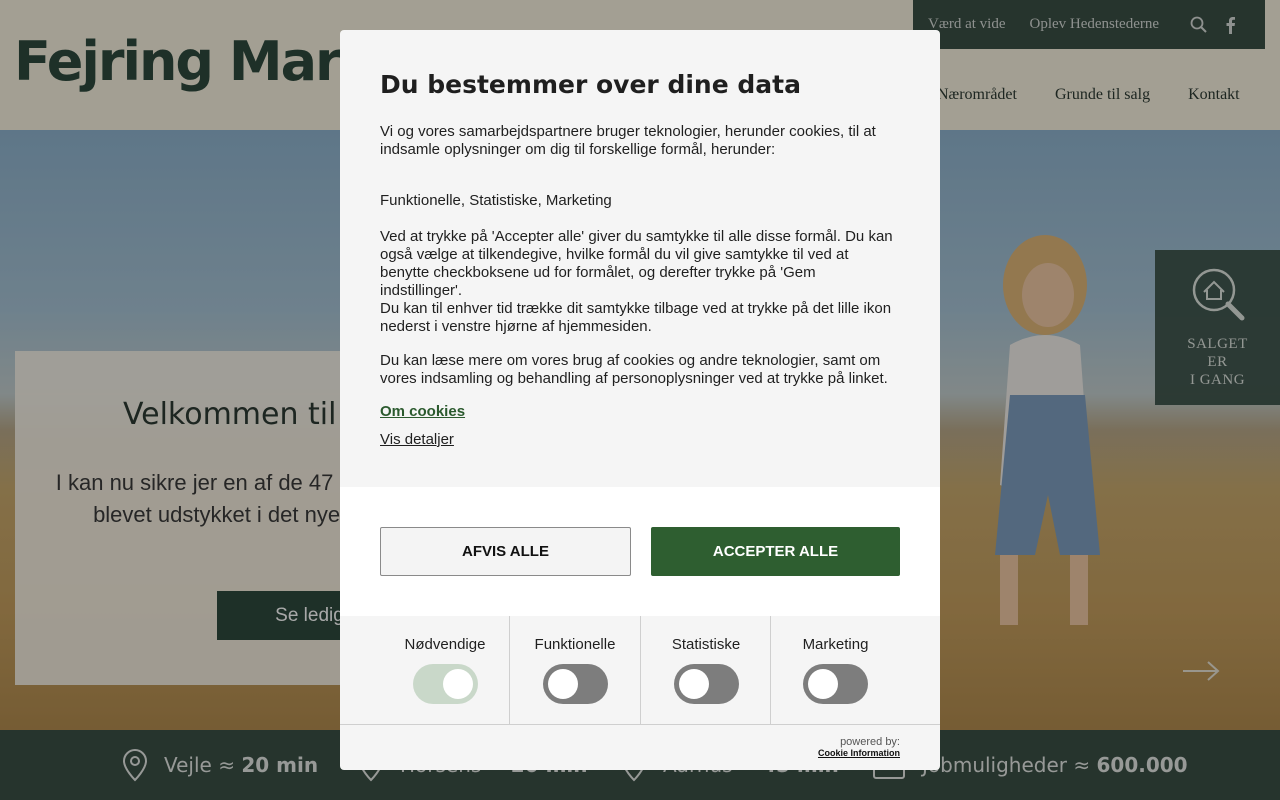 The height and width of the screenshot is (800, 1280). What do you see at coordinates (640, 551) in the screenshot?
I see `consent-button-row: AFVIS ALLE ACCEPTER ALLE` at bounding box center [640, 551].